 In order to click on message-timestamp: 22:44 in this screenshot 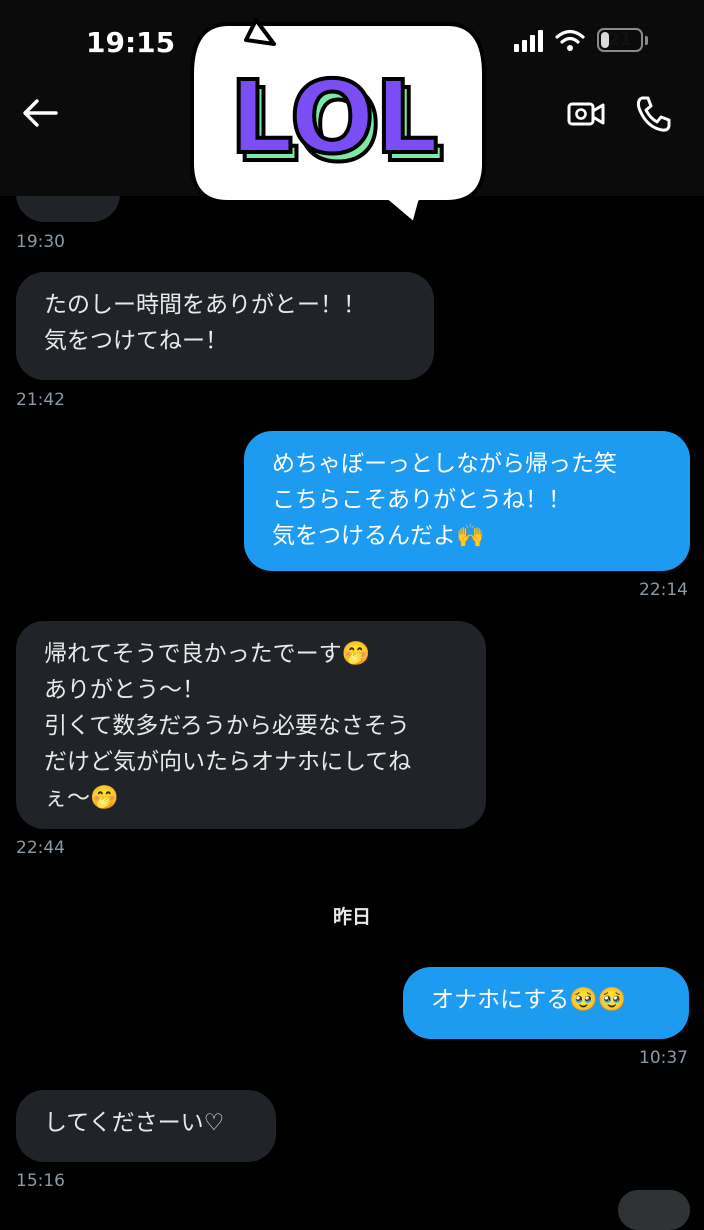, I will do `click(40, 848)`.